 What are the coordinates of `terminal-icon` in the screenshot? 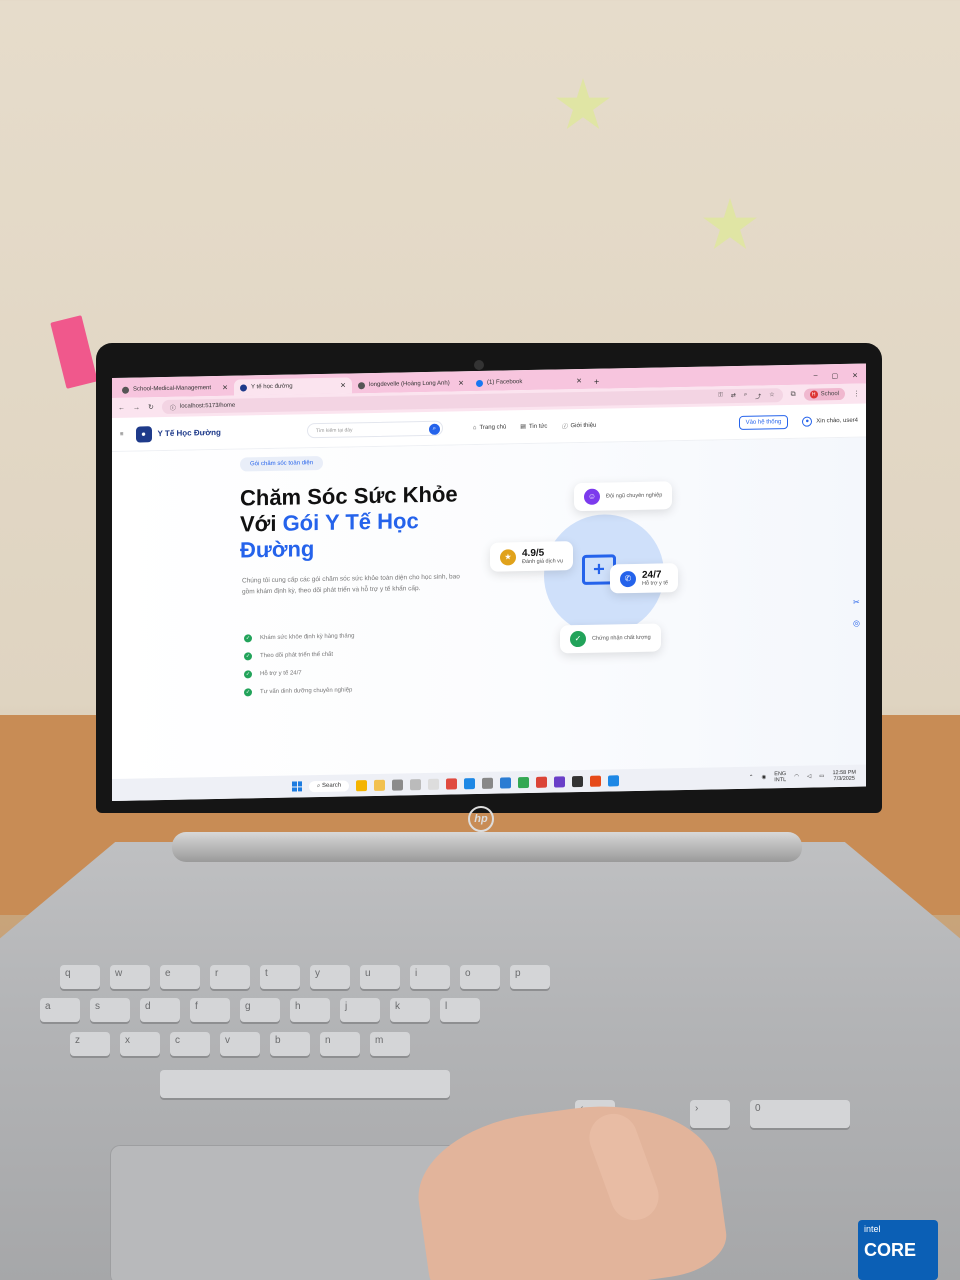 It's located at (578, 781).